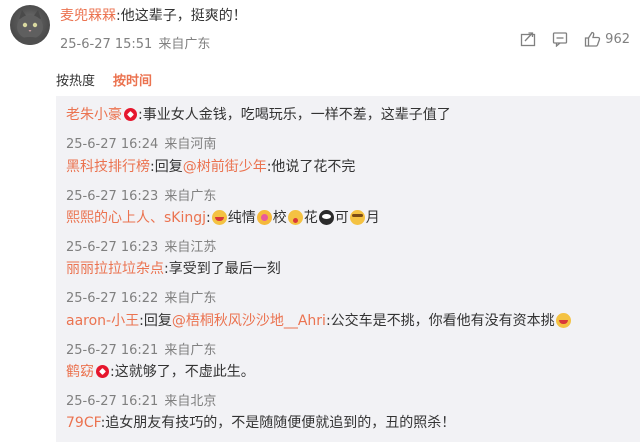 This screenshot has height=442, width=640. I want to click on comment-meta: 25-6-27 15:51 来自广东, so click(135, 42).